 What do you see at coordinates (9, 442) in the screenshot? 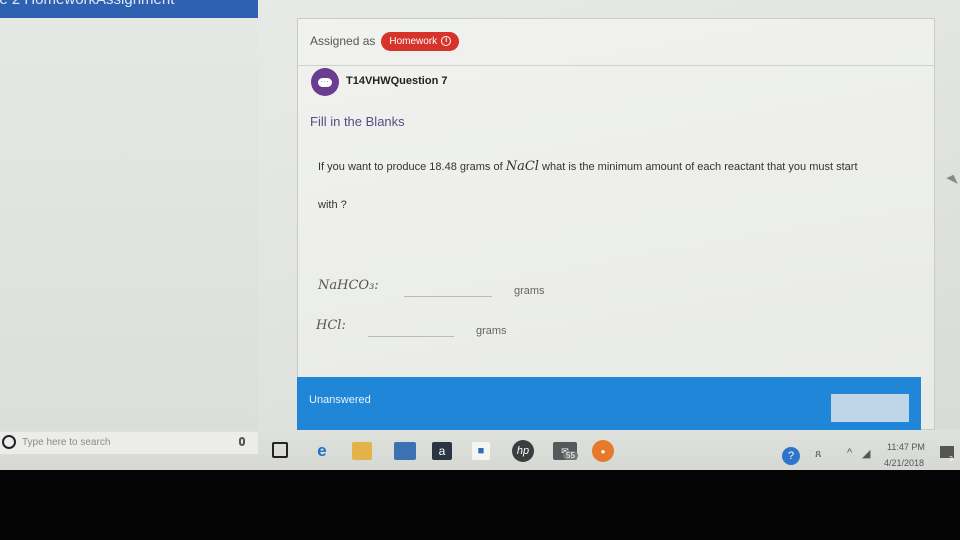
I see `cortana-icon` at bounding box center [9, 442].